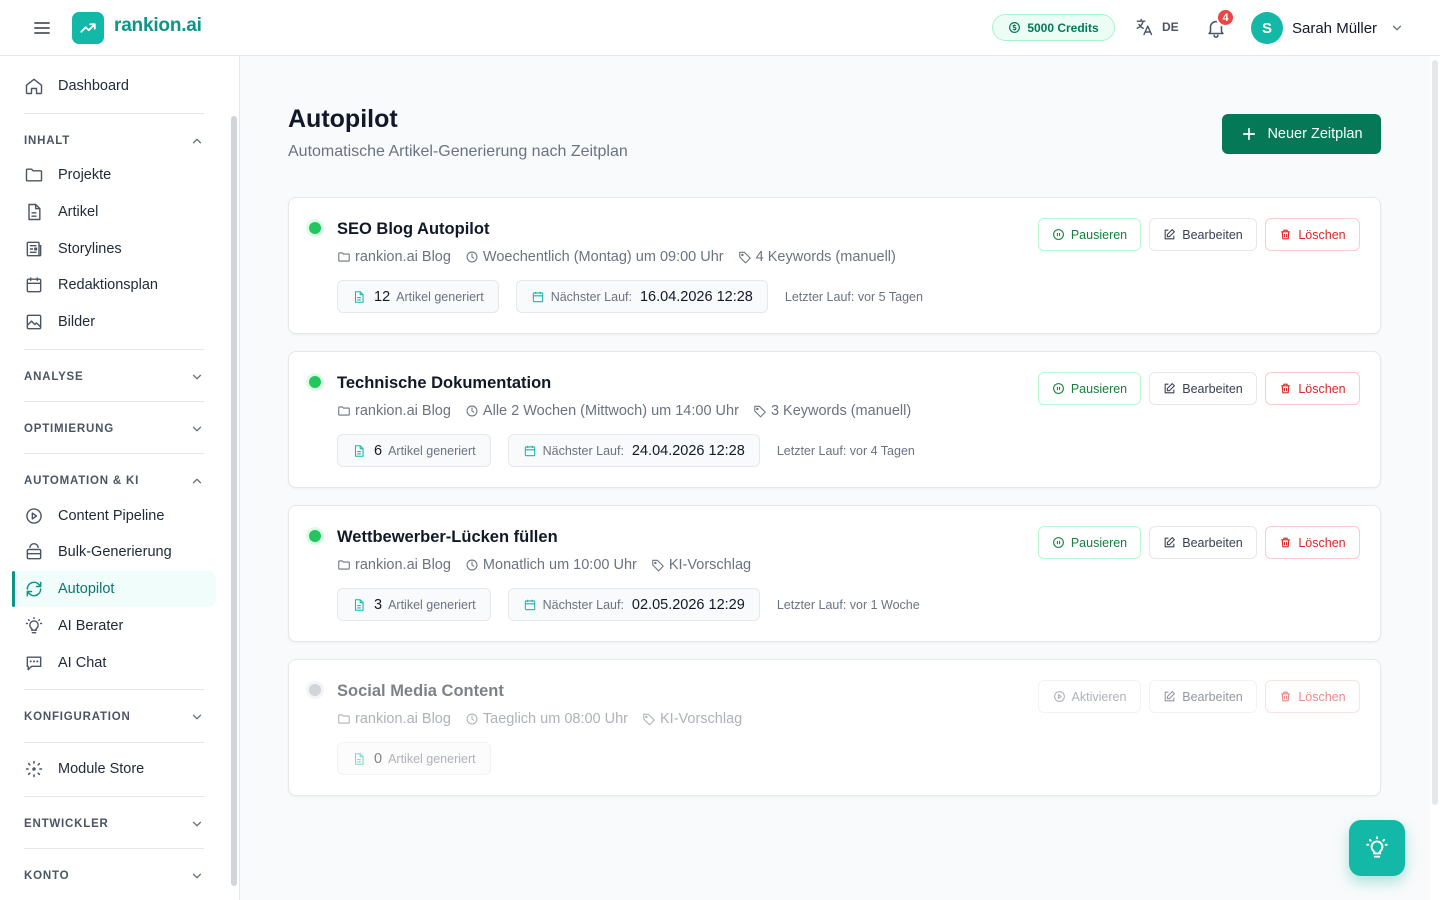 Image resolution: width=1440 pixels, height=900 pixels. Describe the element at coordinates (1053, 27) in the screenshot. I see `credits-badge: 5000 Credits` at that location.